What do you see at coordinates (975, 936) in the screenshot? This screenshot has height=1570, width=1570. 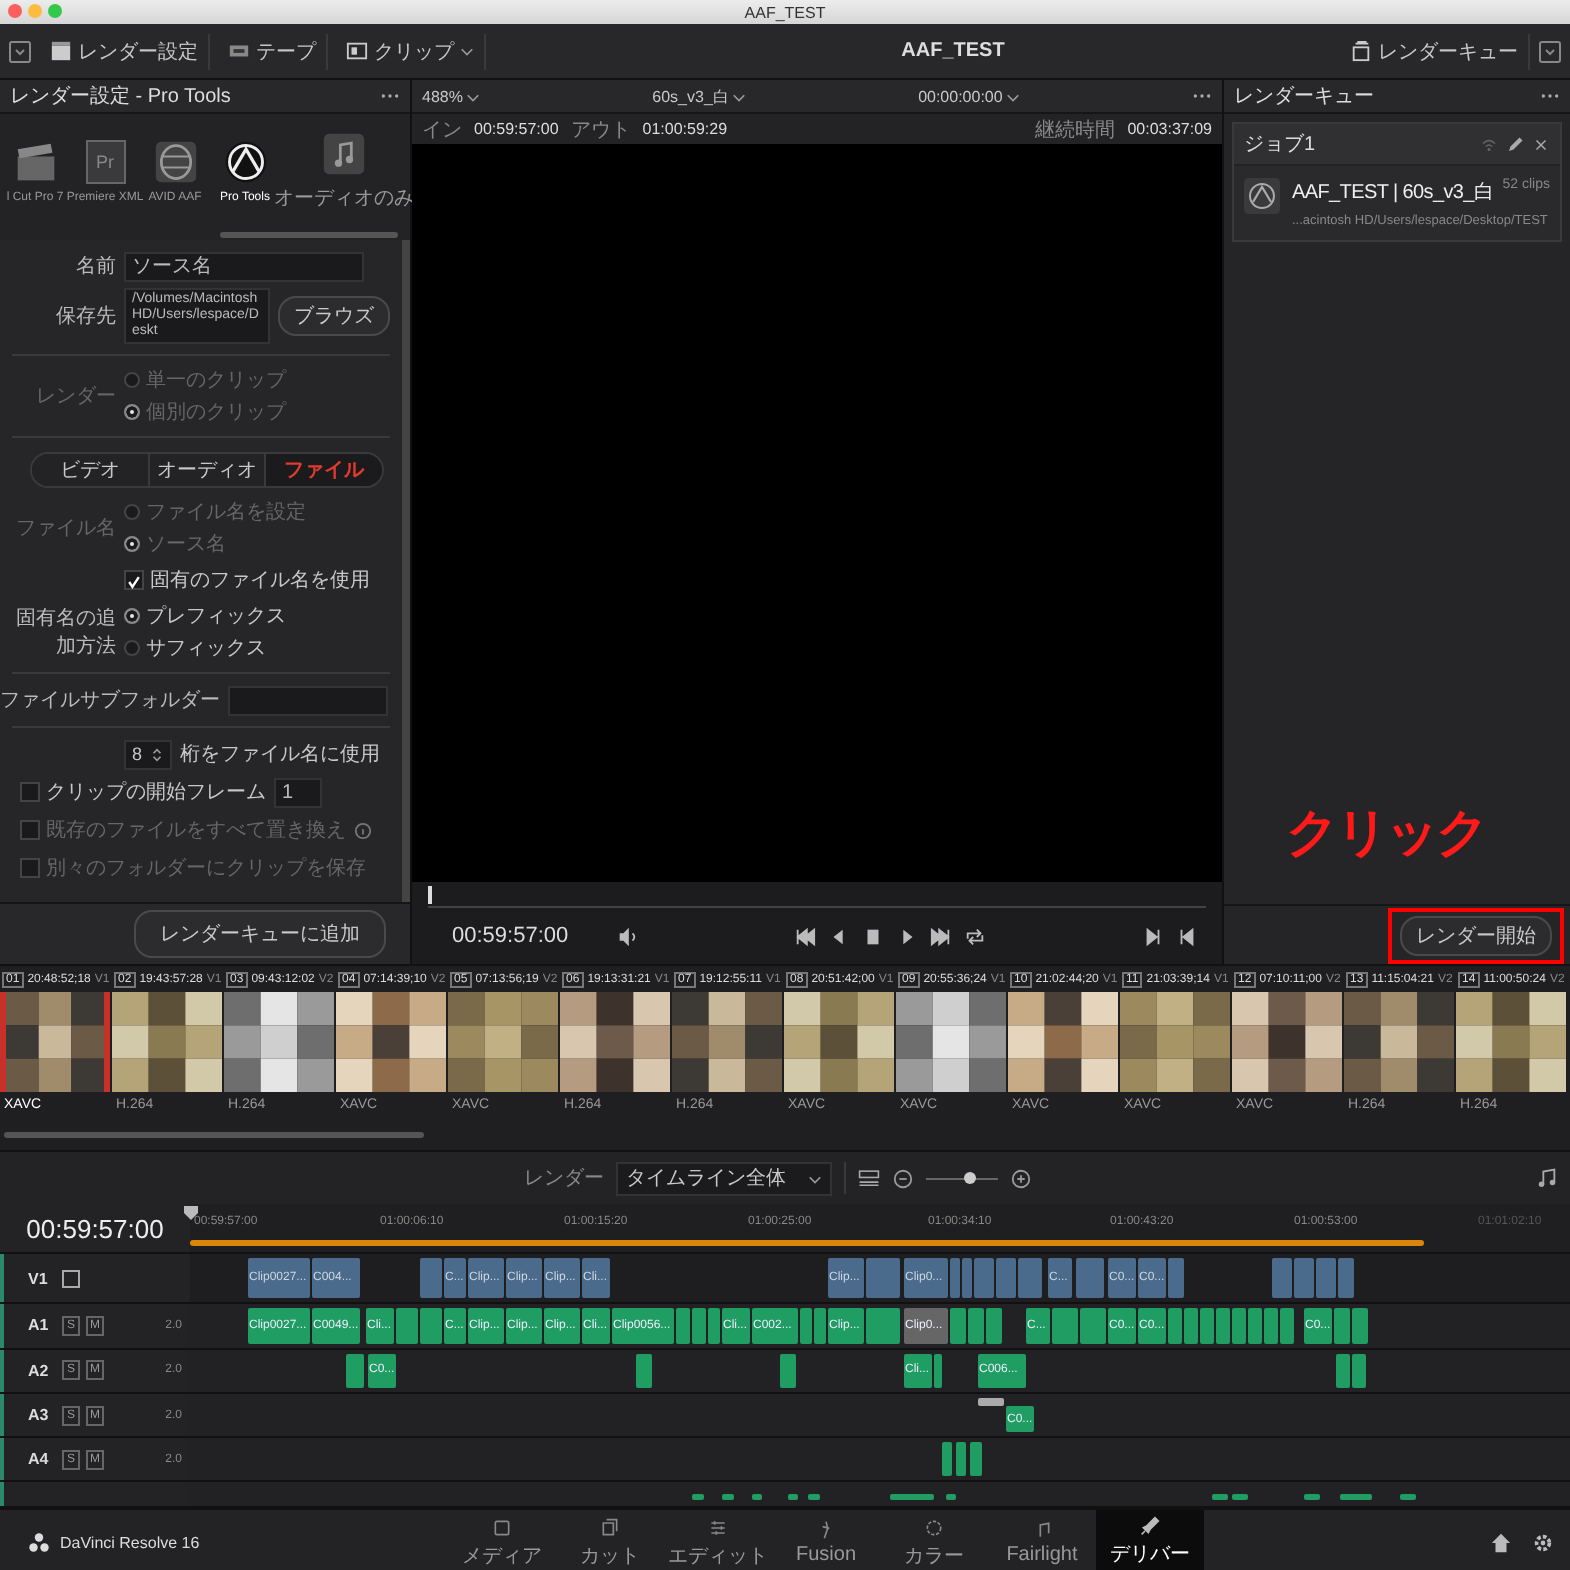 I see `loop-icon` at bounding box center [975, 936].